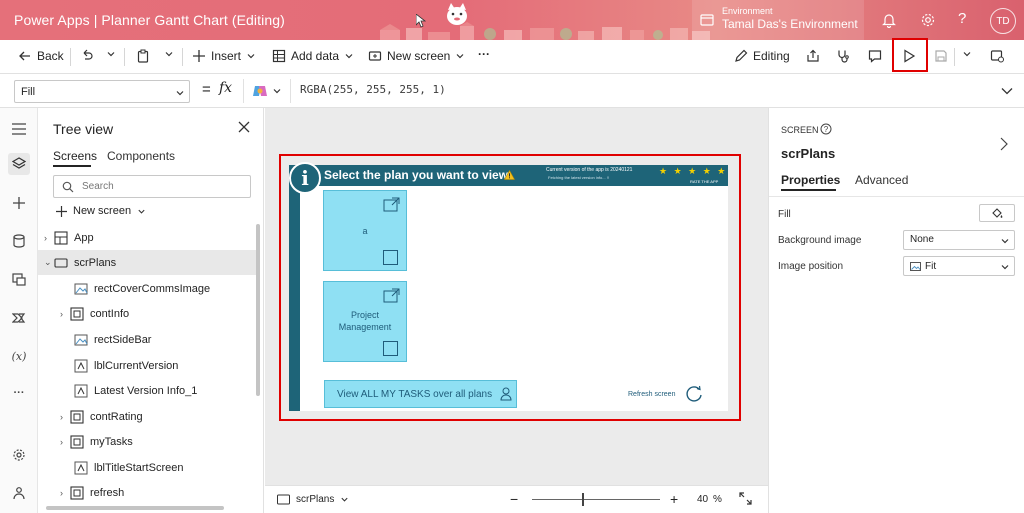  What do you see at coordinates (674, 499) in the screenshot?
I see `zoom-in-button: +` at bounding box center [674, 499].